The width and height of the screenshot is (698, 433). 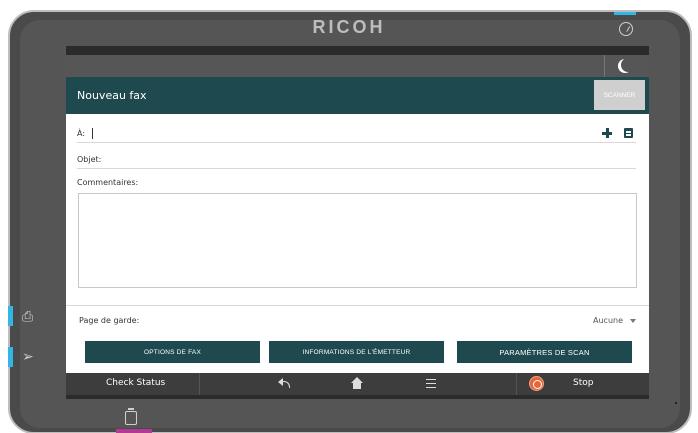 I want to click on subject-label: Objet:, so click(x=89, y=159).